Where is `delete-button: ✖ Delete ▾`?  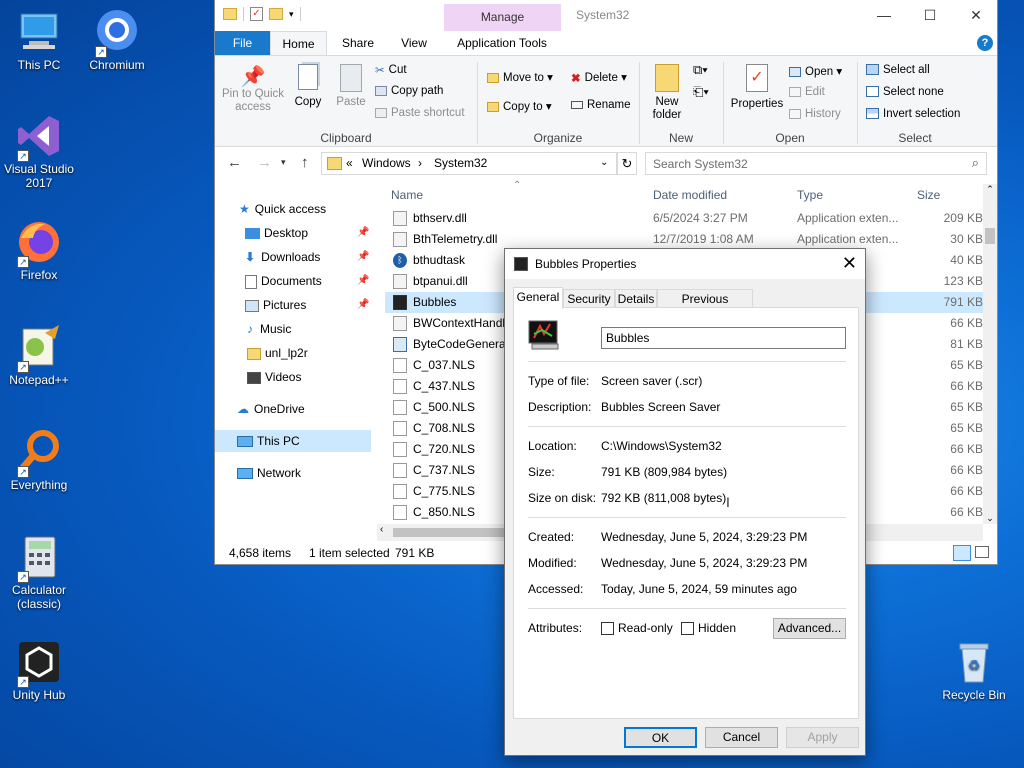 delete-button: ✖ Delete ▾ is located at coordinates (599, 77).